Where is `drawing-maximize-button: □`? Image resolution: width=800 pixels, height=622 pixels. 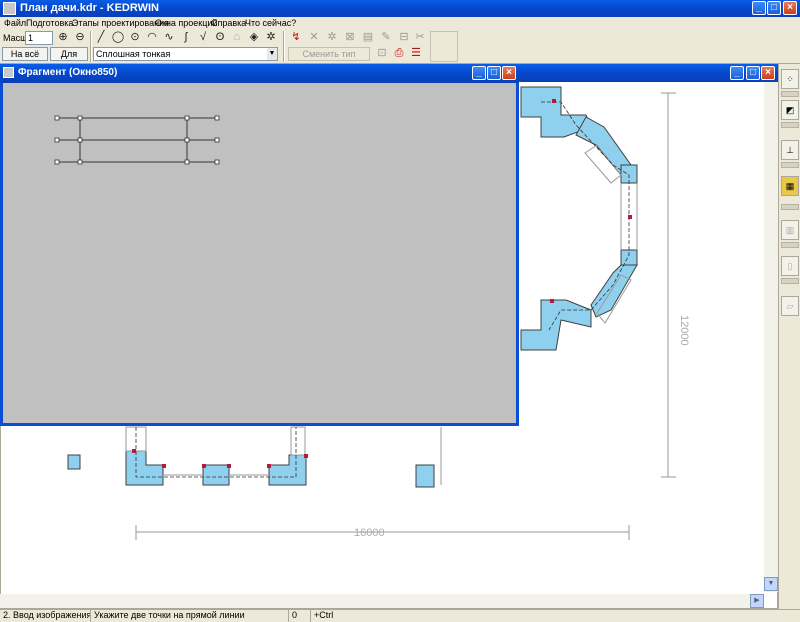 drawing-maximize-button: □ is located at coordinates (753, 73).